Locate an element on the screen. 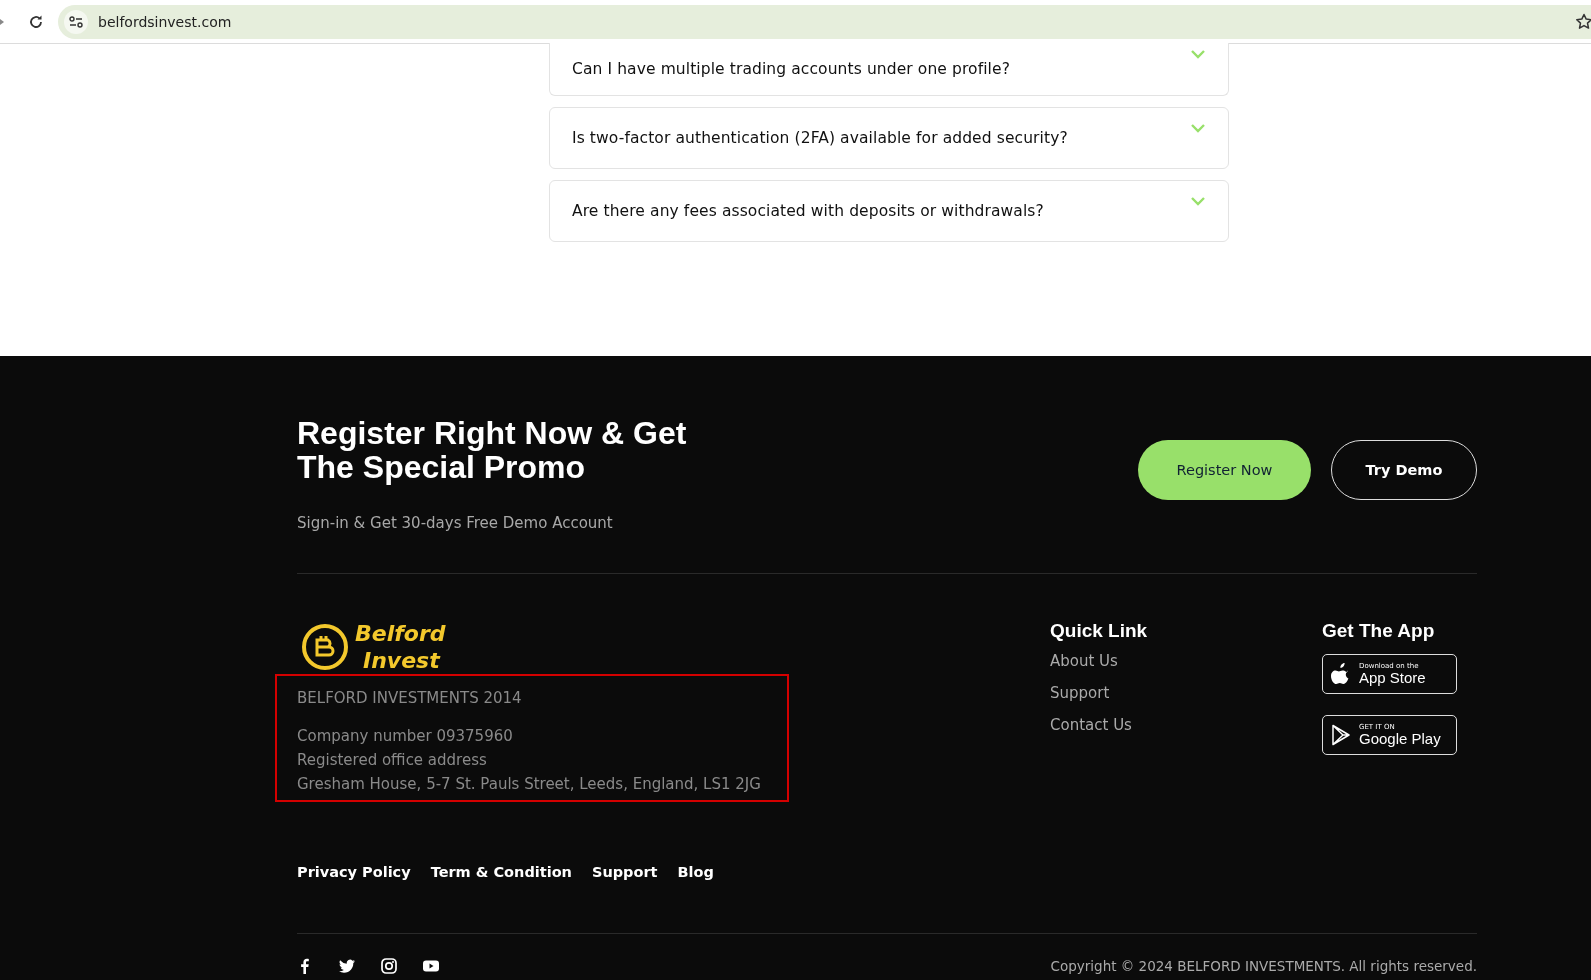  company-detail: Gresham House, 5-7 St. Pauls Street, Leeds, England, LS1 2JG is located at coordinates (529, 784).